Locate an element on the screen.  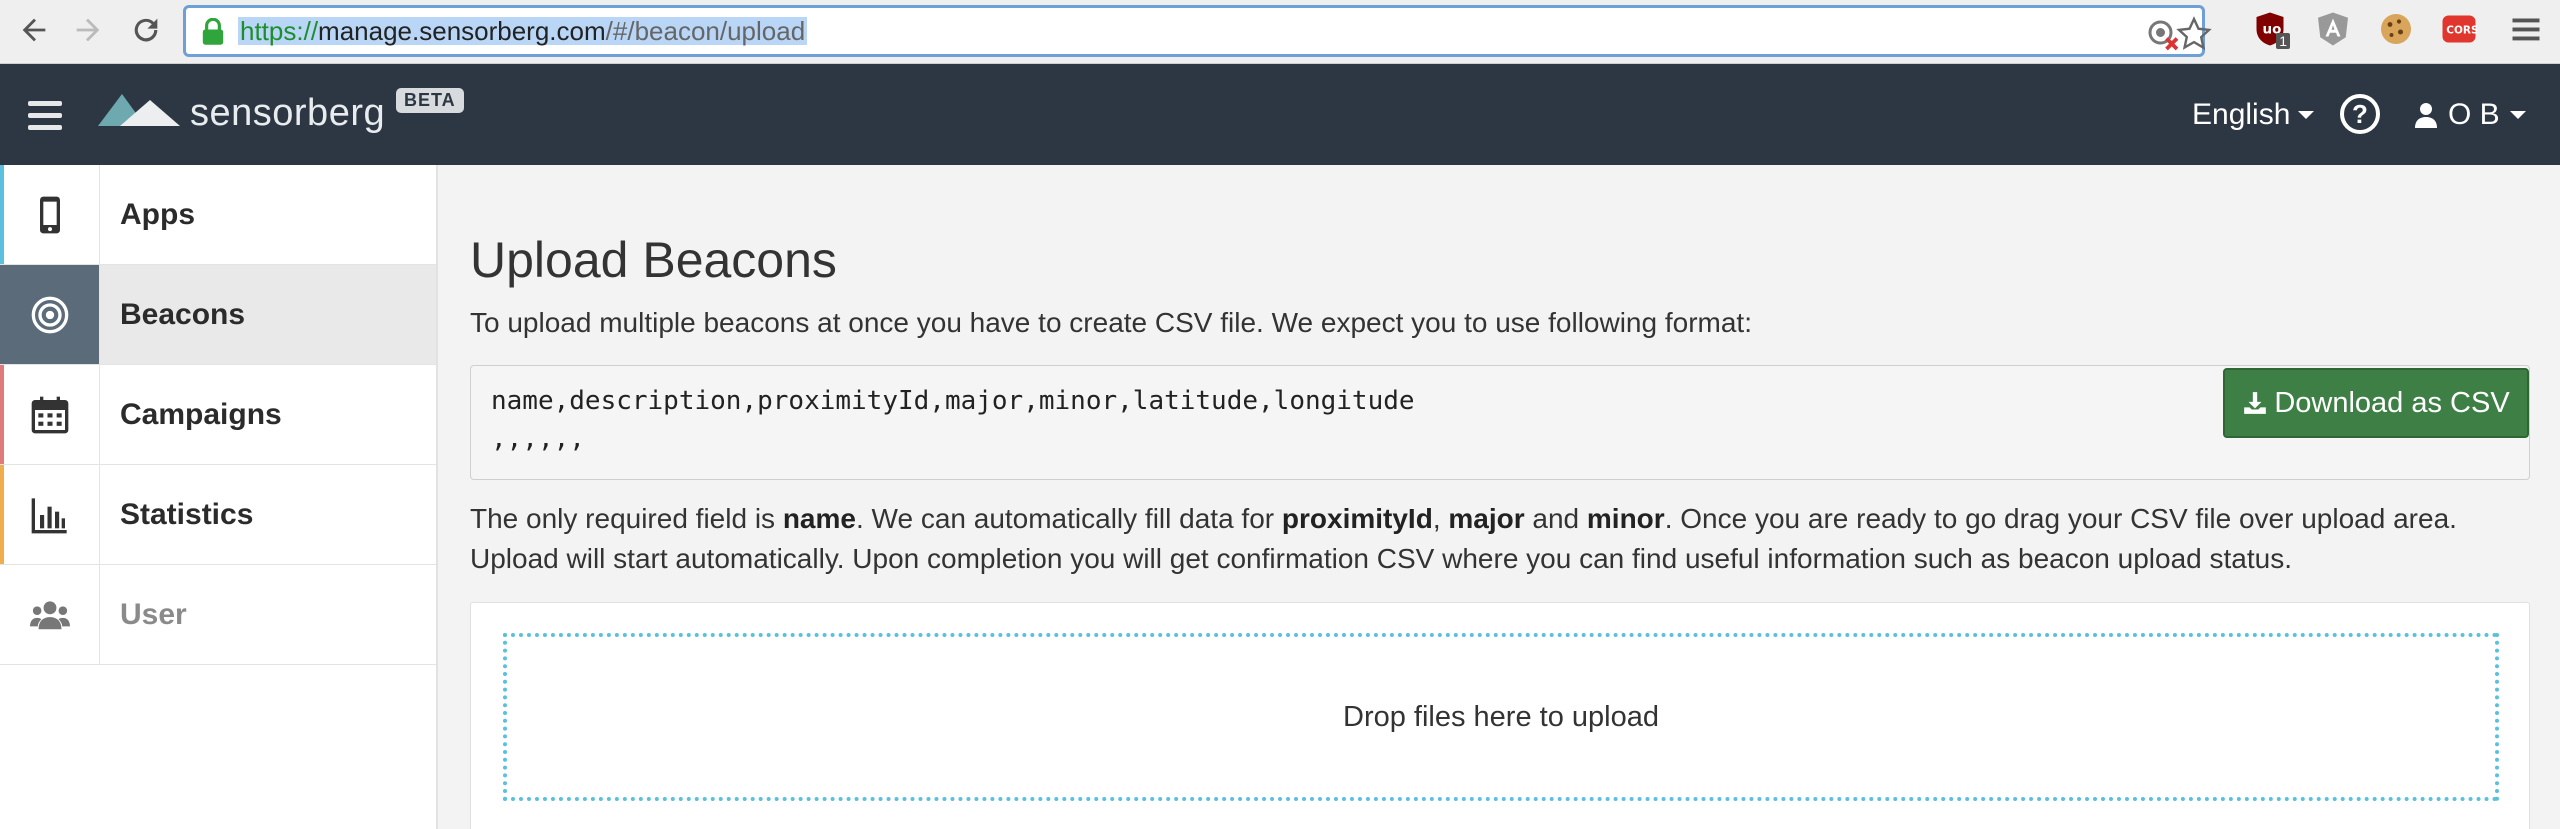
back-button is located at coordinates (34, 30).